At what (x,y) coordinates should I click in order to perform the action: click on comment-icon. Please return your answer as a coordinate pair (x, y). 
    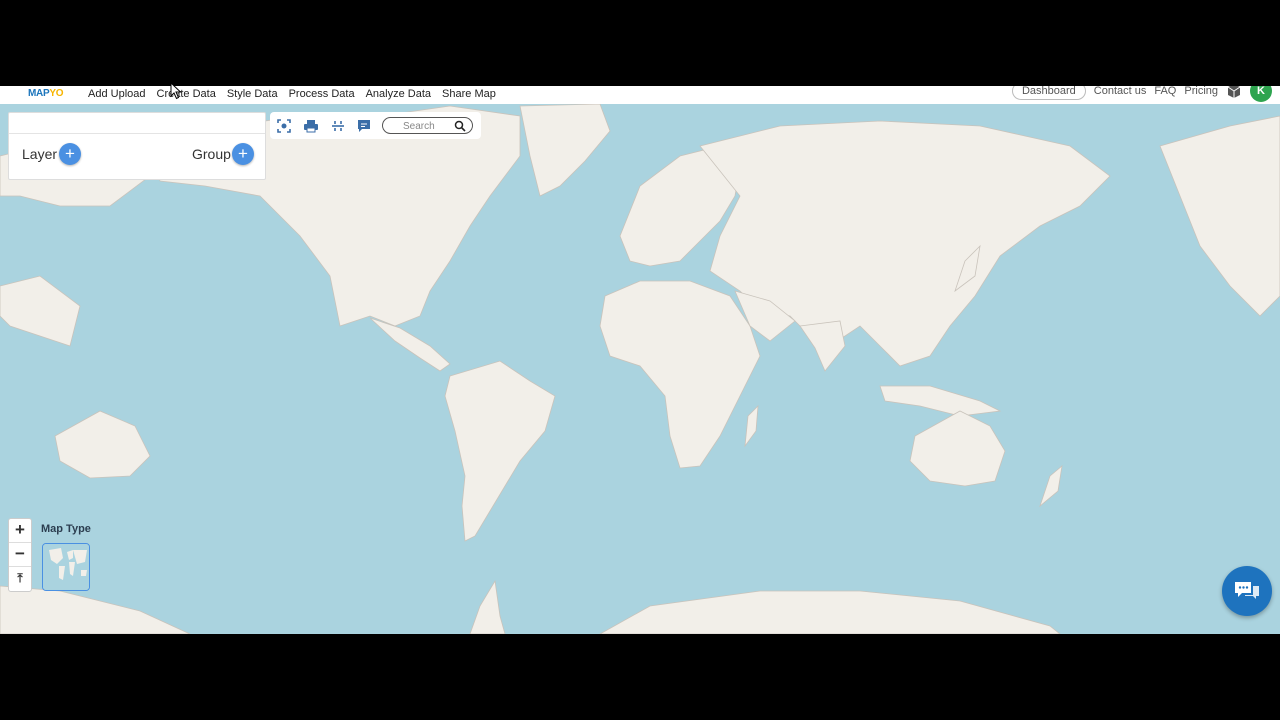
    Looking at the image, I should click on (364, 126).